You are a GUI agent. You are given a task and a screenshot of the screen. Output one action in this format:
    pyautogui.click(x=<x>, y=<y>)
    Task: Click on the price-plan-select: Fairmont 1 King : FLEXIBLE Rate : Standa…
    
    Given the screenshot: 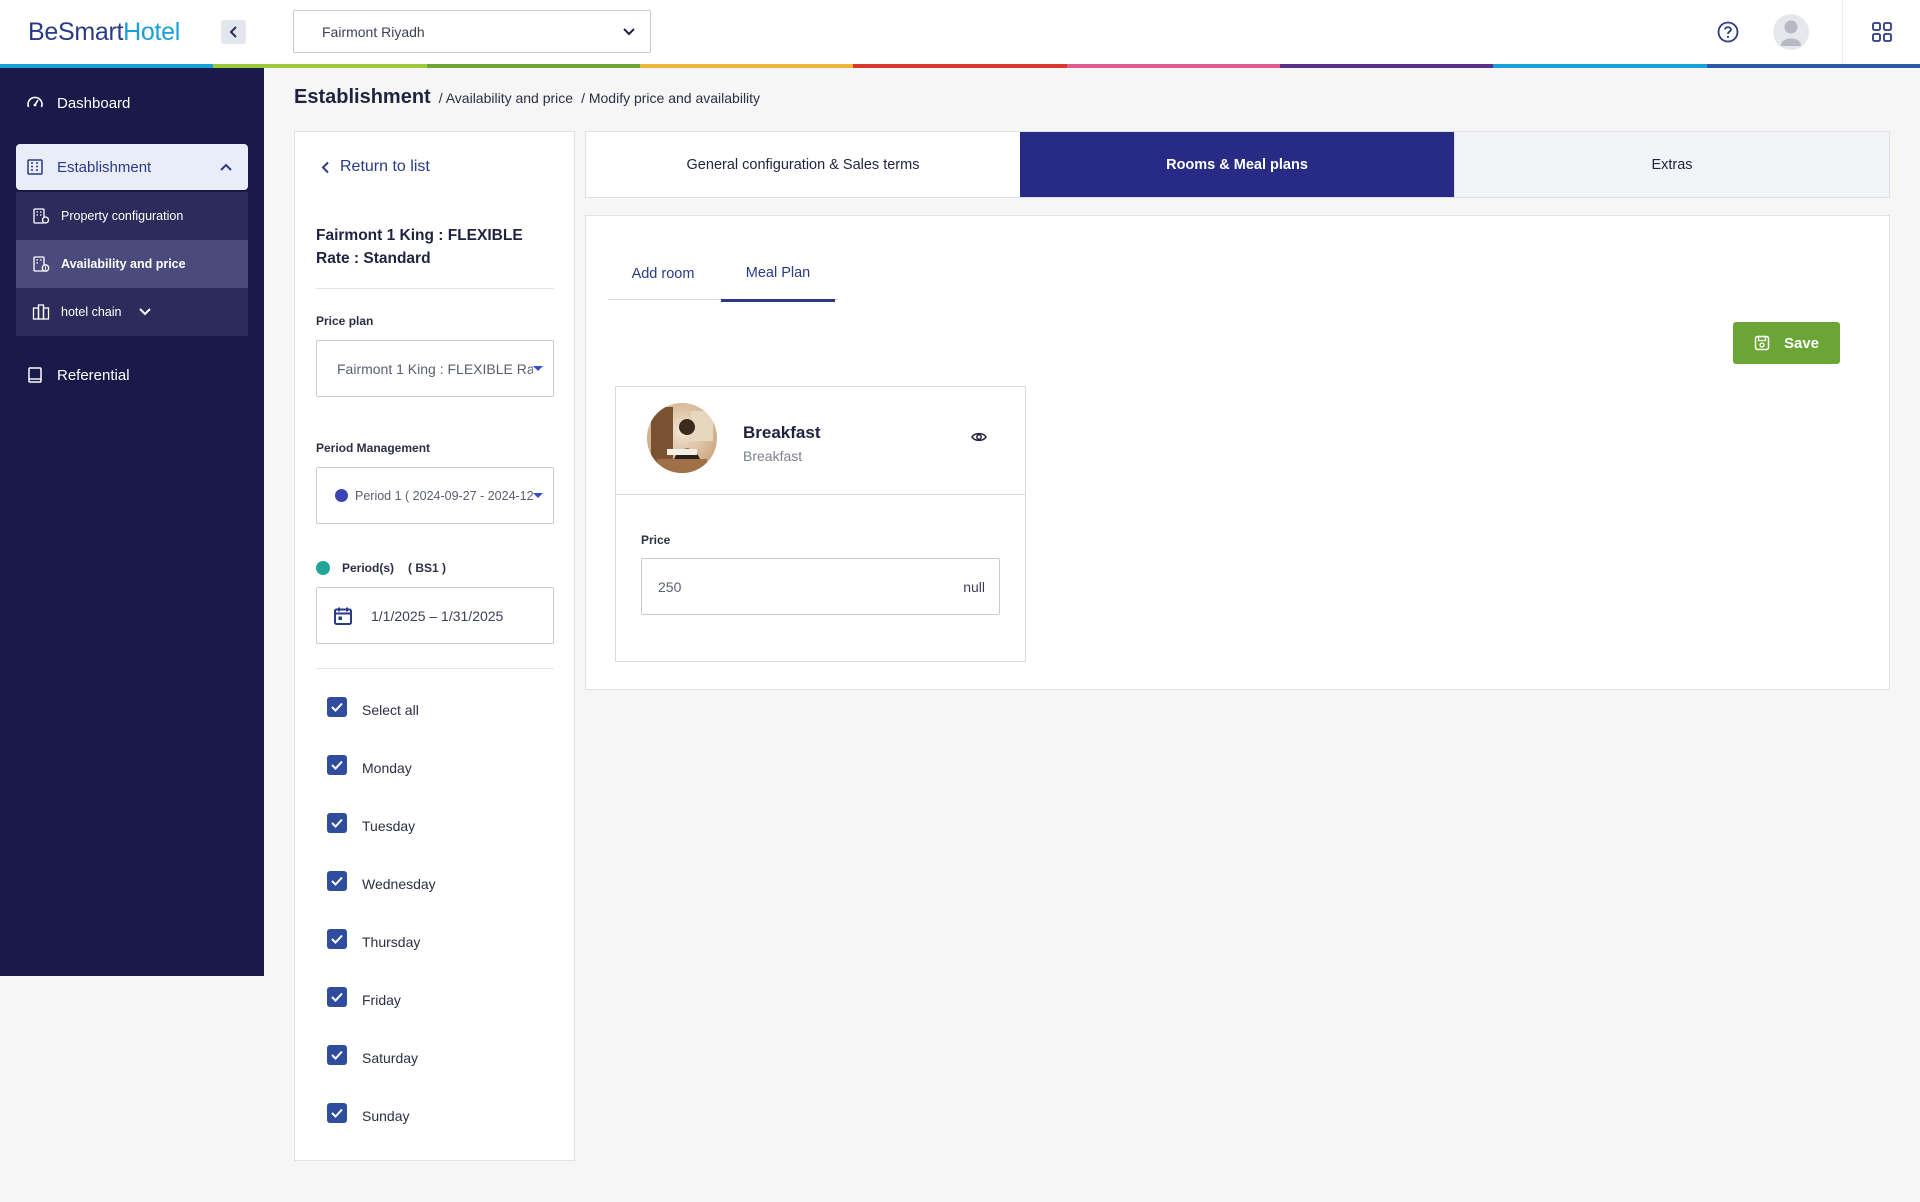 What is the action you would take?
    pyautogui.click(x=435, y=368)
    